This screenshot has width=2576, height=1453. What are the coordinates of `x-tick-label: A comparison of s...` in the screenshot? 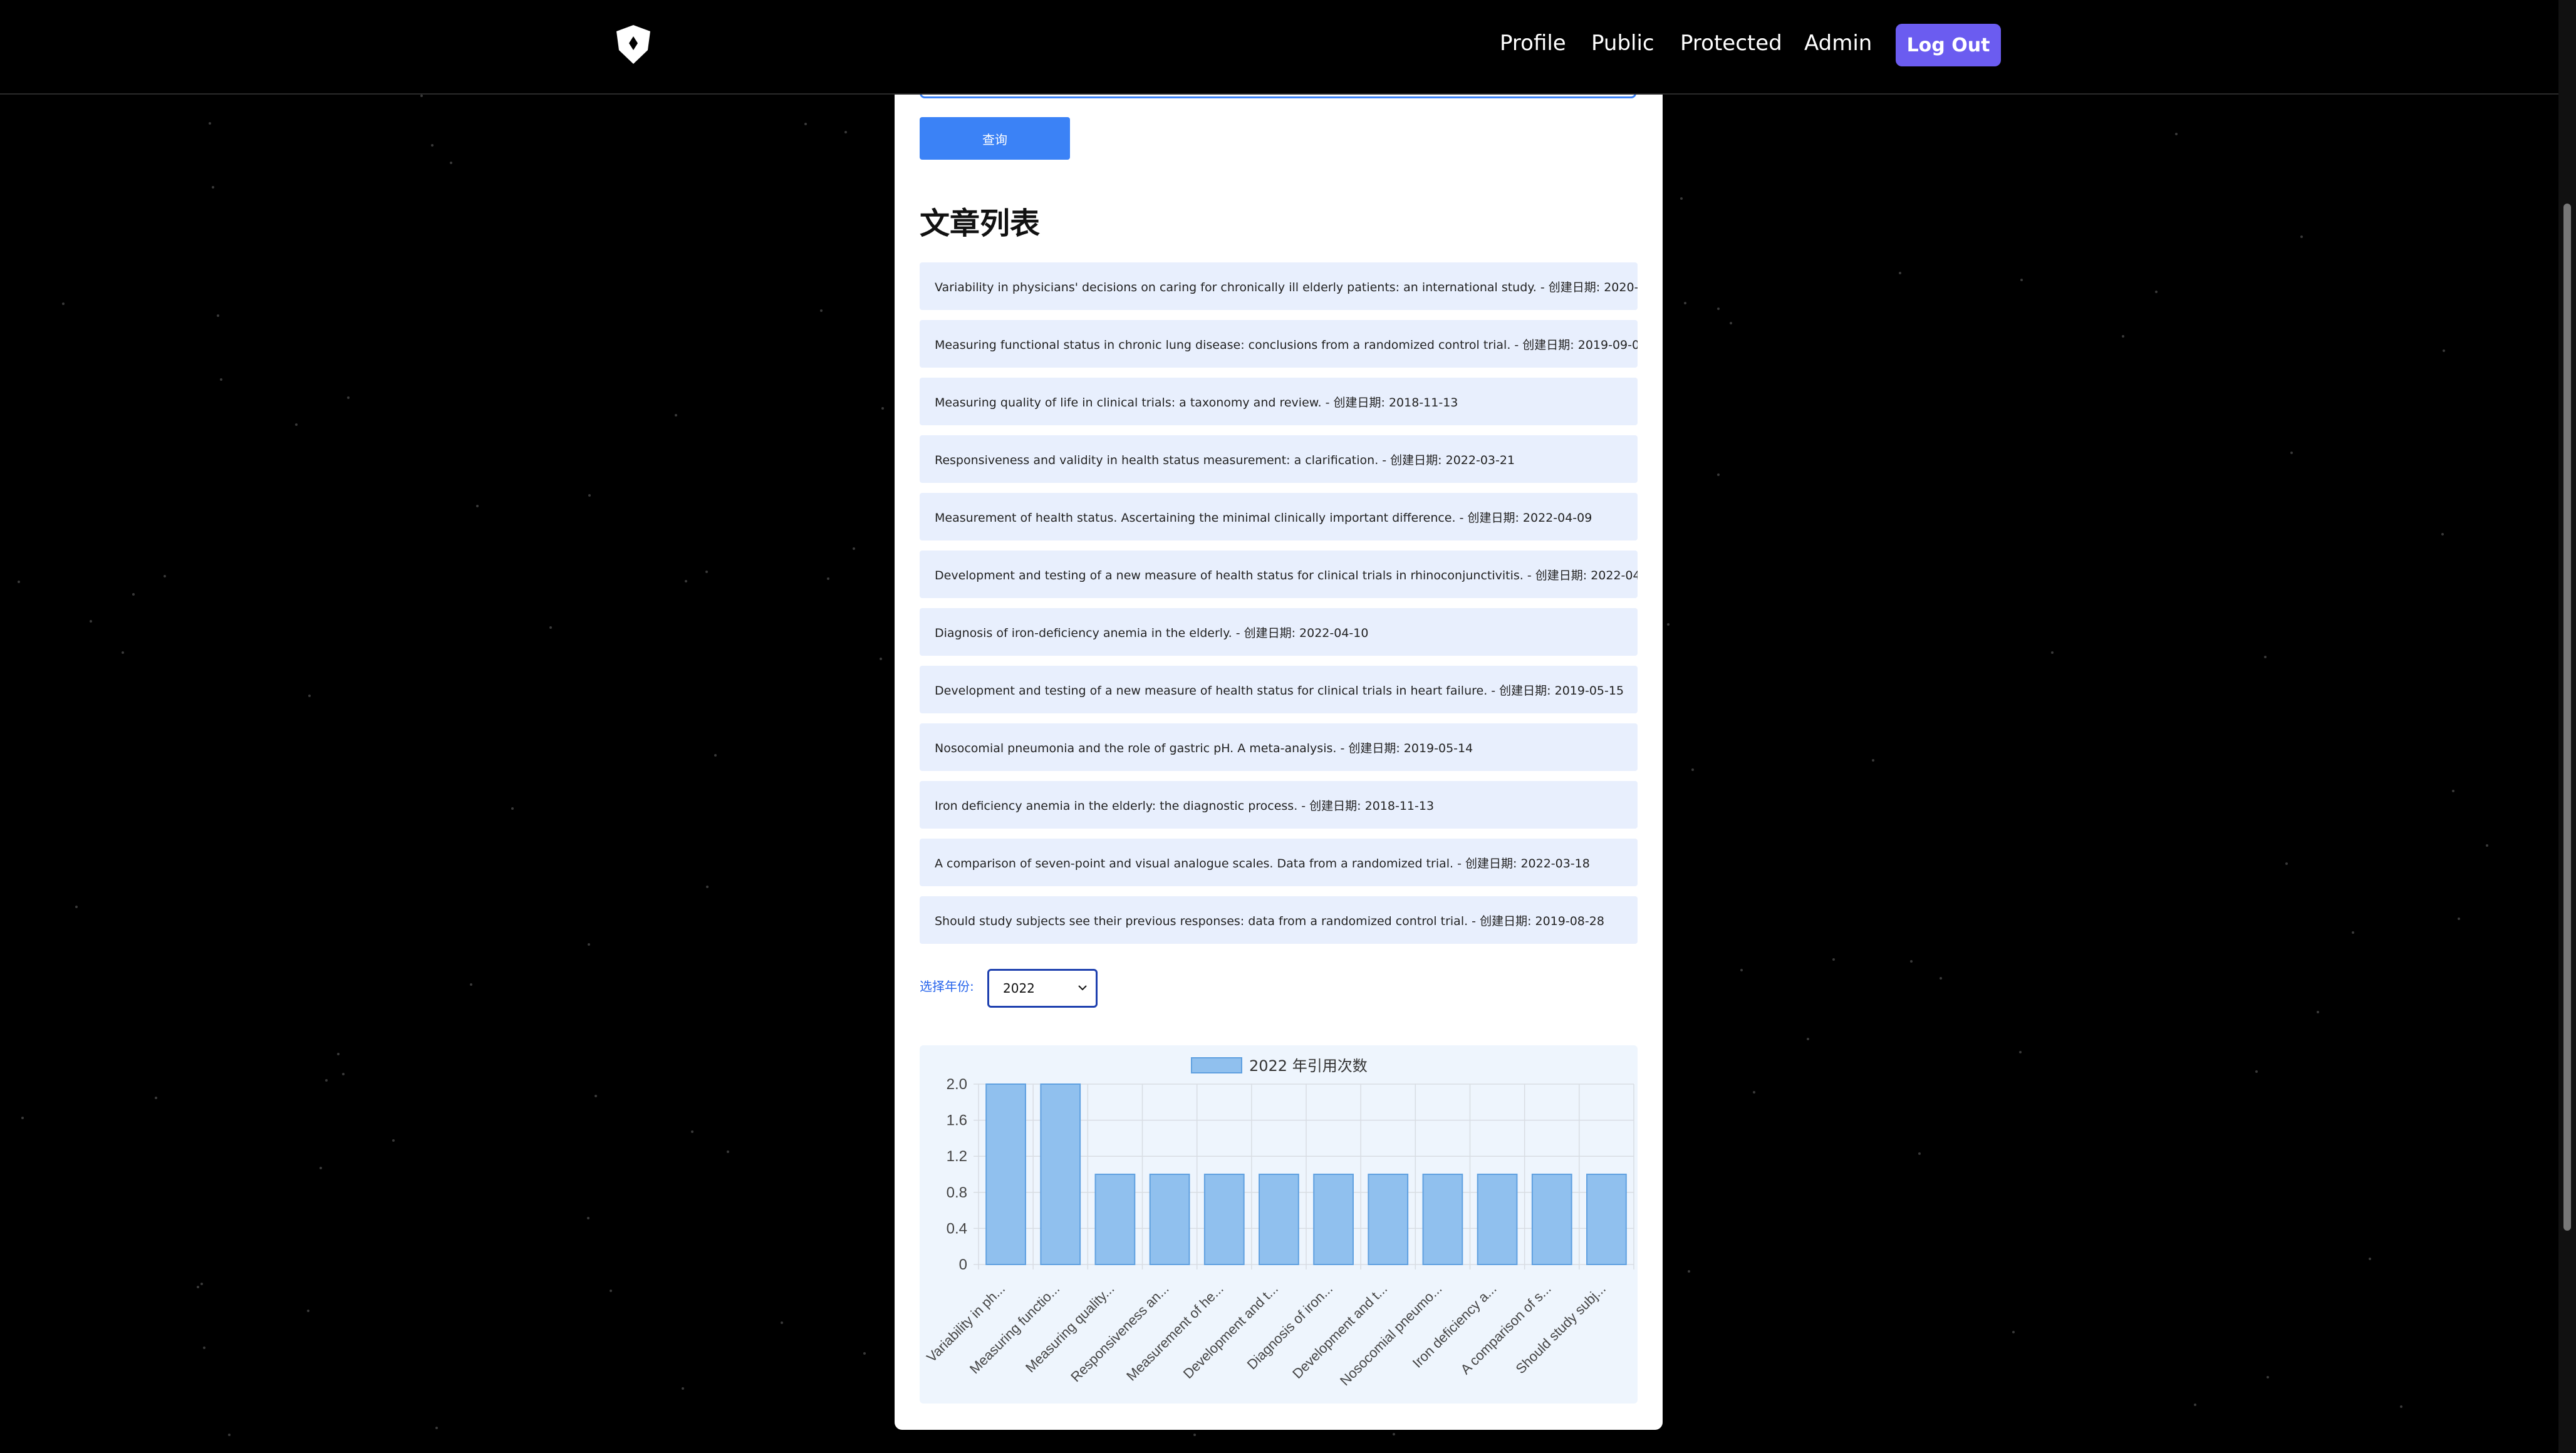 It's located at (1506, 1329).